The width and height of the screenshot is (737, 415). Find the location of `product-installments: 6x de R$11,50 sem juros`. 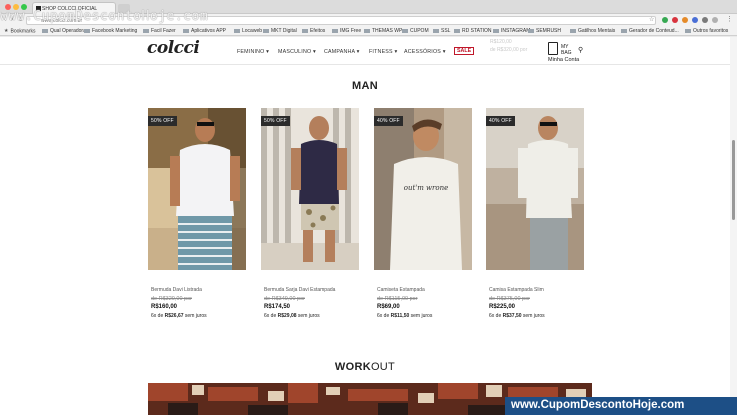

product-installments: 6x de R$11,50 sem juros is located at coordinates (405, 316).